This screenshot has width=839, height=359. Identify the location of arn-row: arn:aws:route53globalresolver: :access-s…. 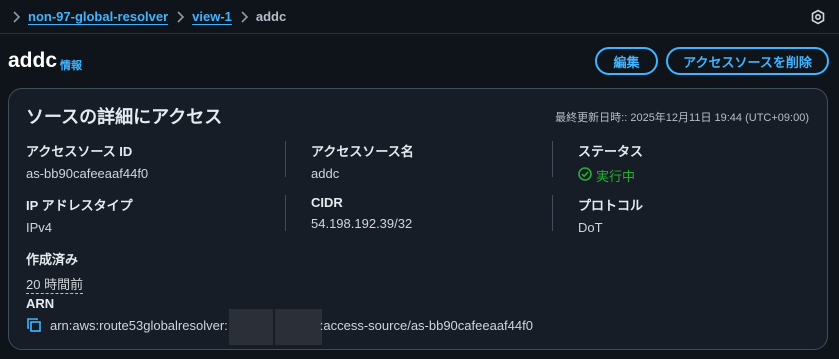
(279, 325).